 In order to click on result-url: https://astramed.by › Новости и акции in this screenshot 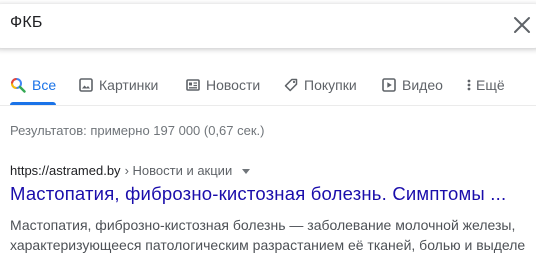, I will do `click(273, 170)`.